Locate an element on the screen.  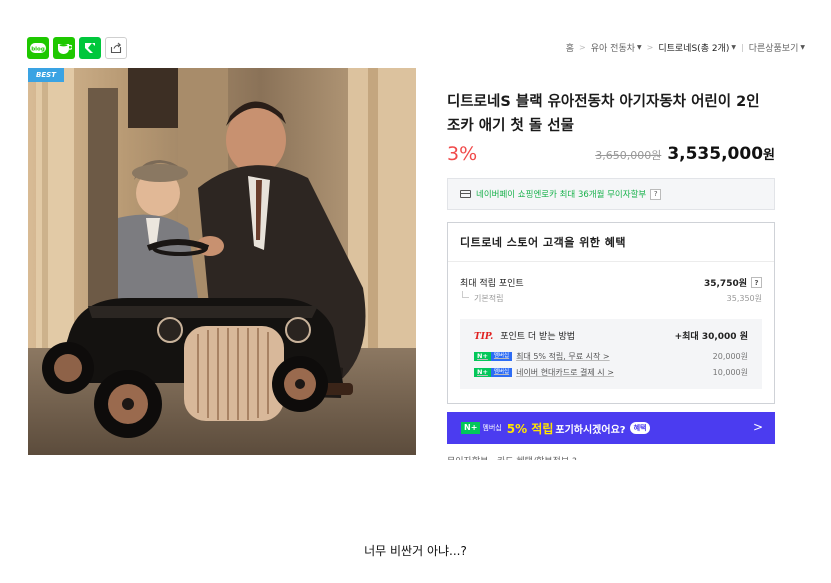
tree-elbow-icon is located at coordinates (465, 294).